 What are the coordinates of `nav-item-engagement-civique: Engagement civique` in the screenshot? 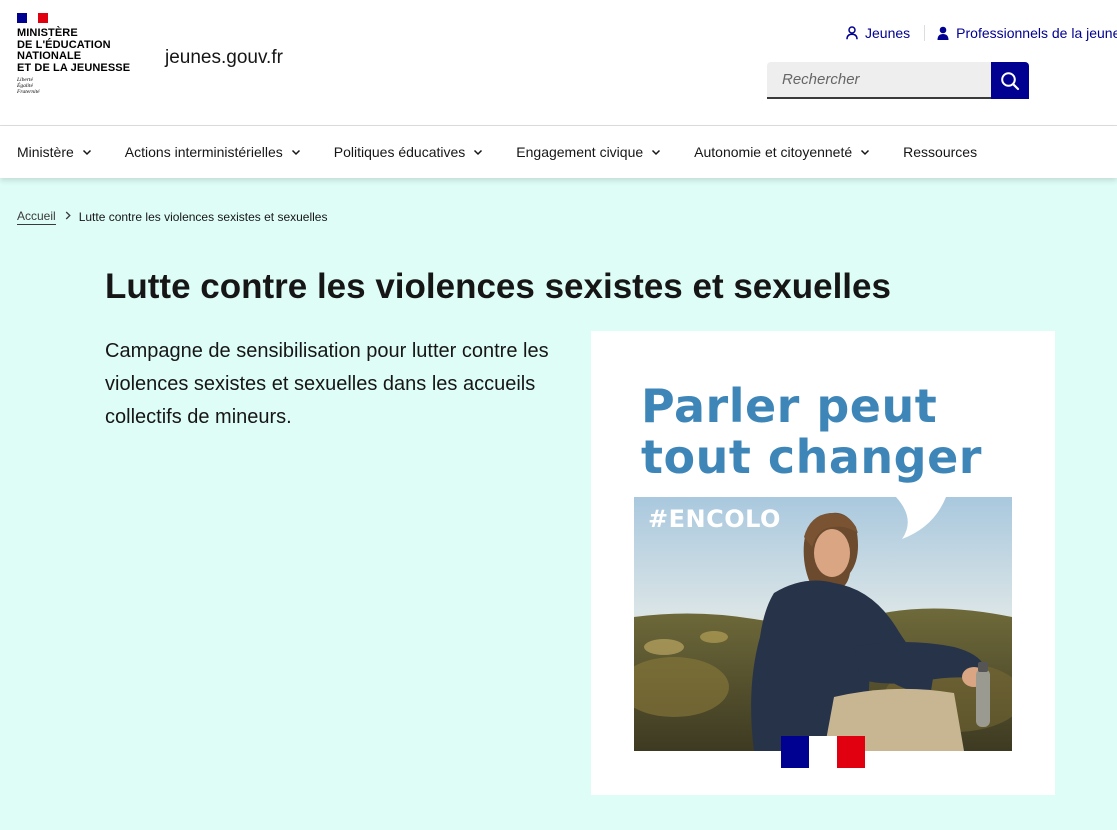 It's located at (588, 152).